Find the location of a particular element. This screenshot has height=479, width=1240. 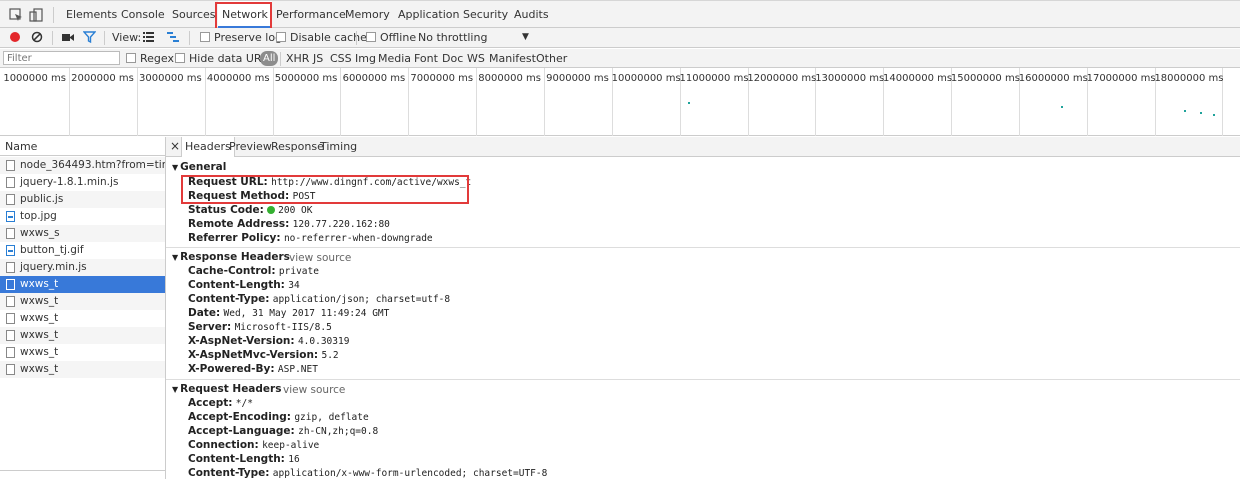

name-column-header: Name is located at coordinates (82, 146).